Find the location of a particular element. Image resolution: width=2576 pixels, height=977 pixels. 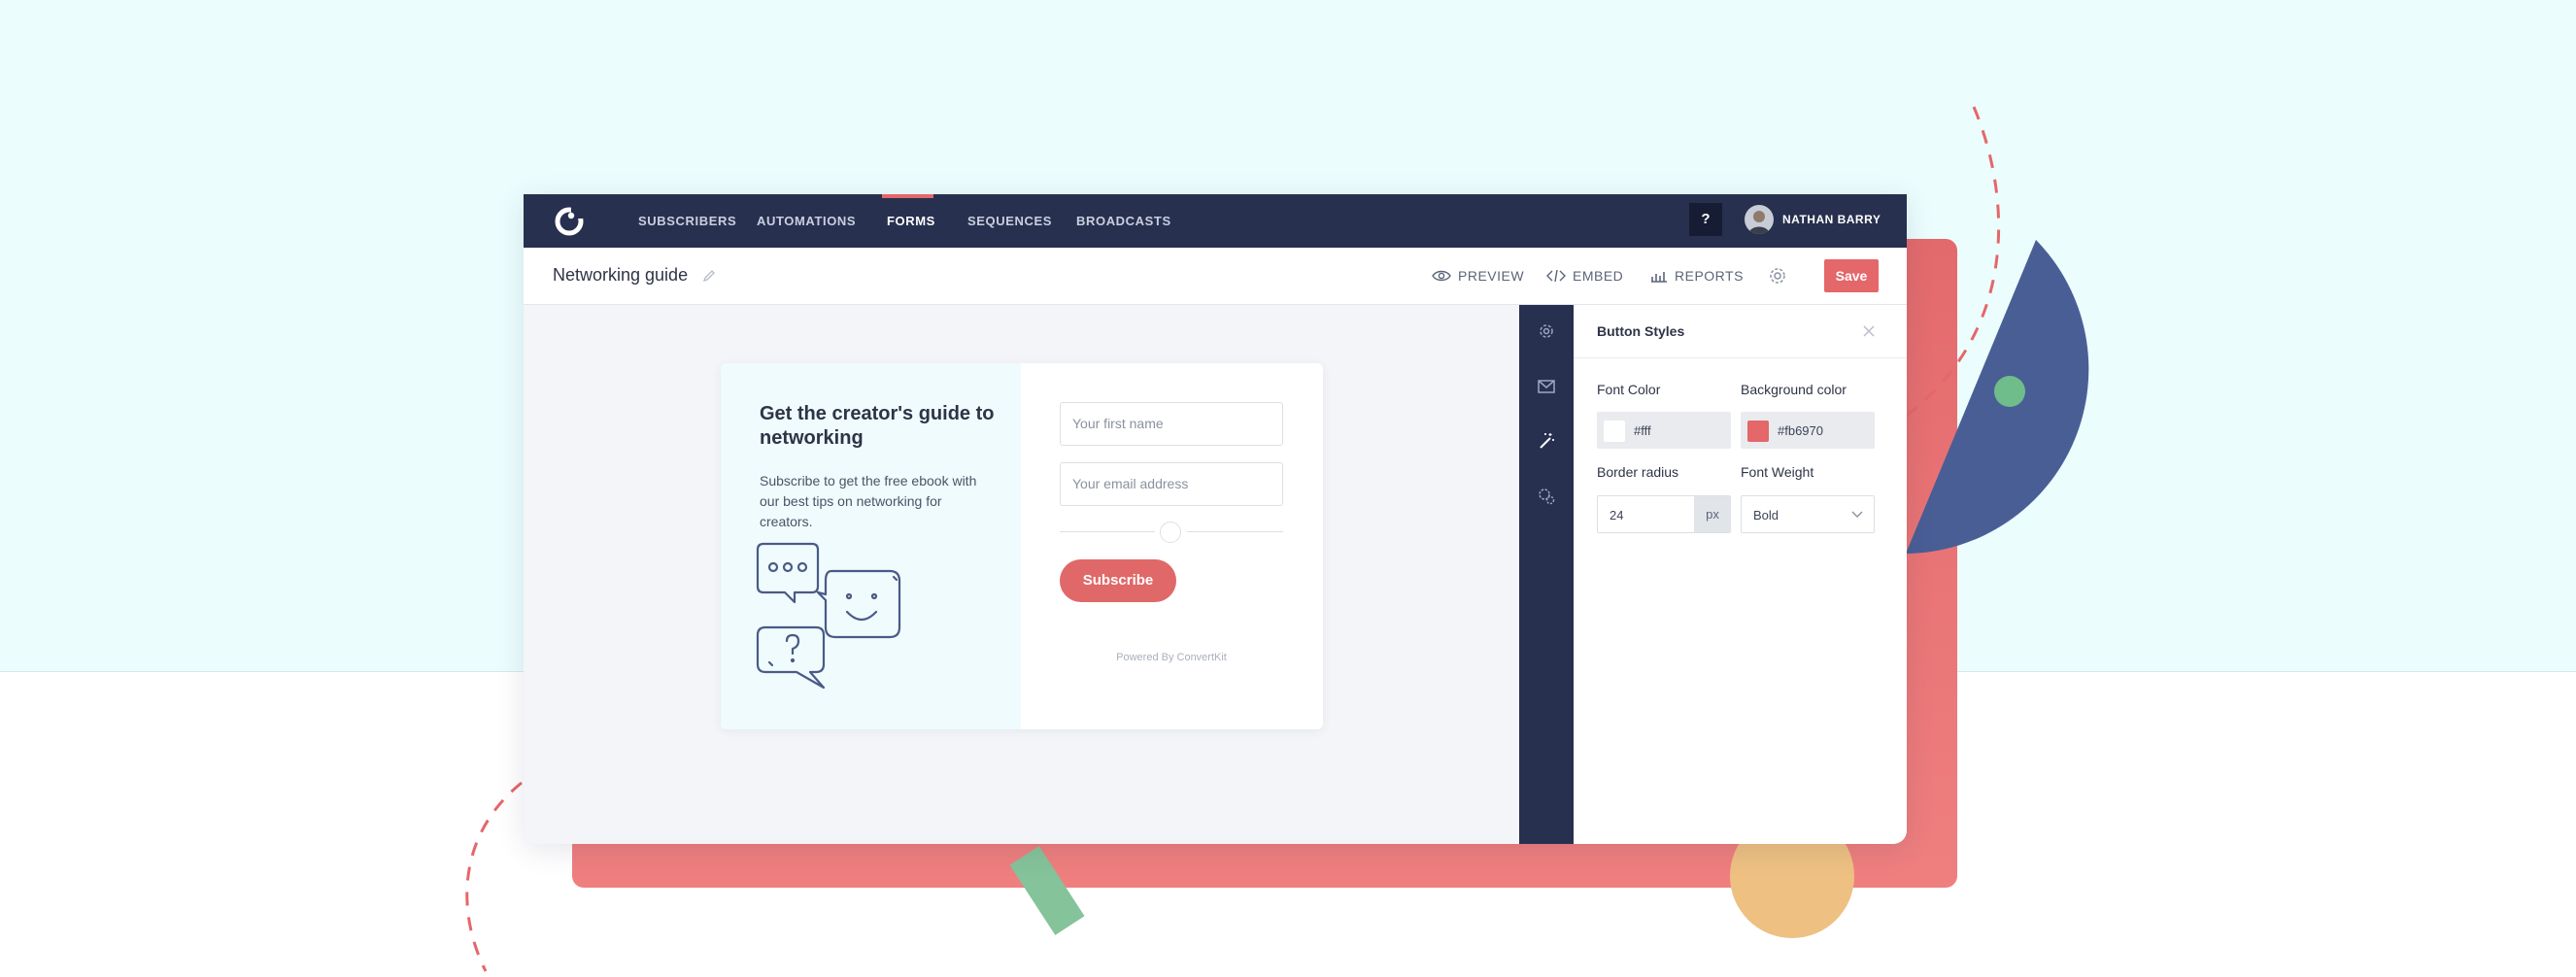

magic-wand-icon is located at coordinates (1546, 441).